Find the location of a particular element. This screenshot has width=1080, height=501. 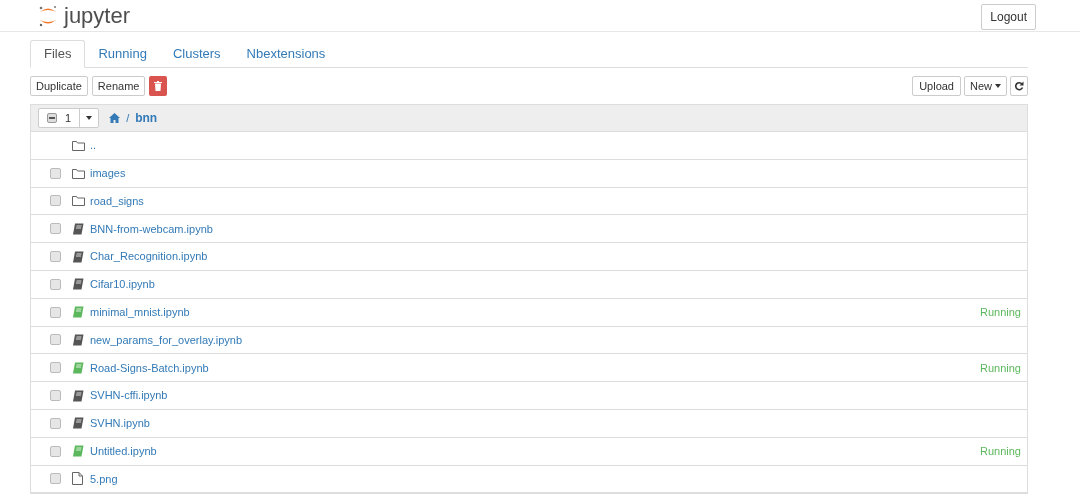

delete-button is located at coordinates (158, 86).